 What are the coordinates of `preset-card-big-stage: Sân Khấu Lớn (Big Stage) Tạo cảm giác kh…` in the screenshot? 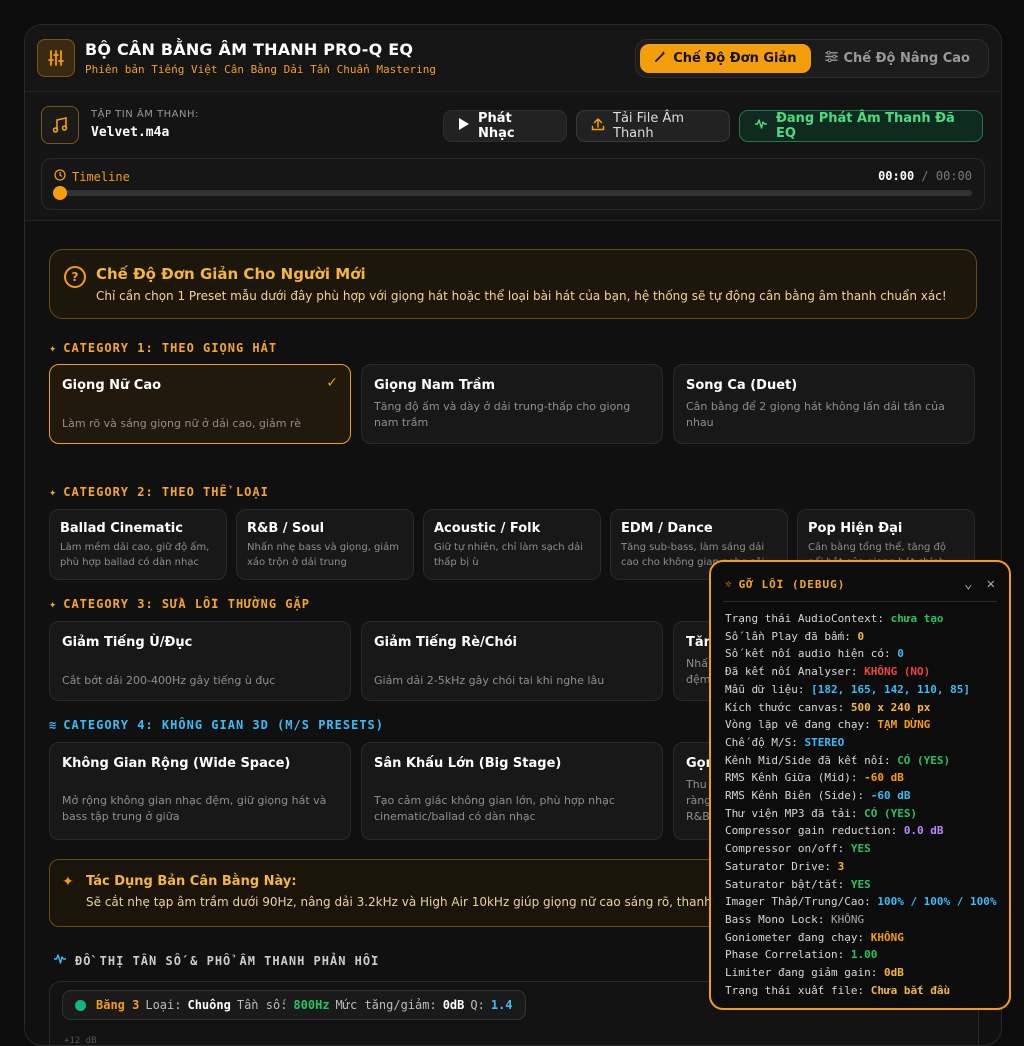 It's located at (512, 791).